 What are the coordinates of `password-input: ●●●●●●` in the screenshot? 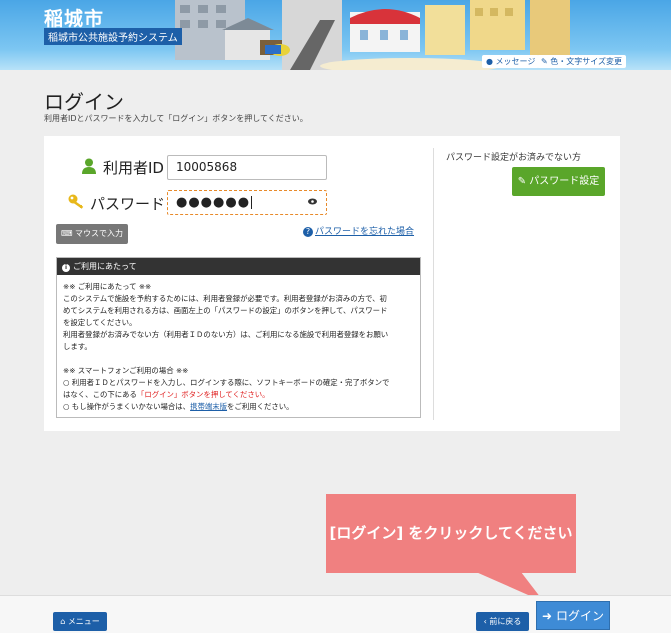 It's located at (247, 202).